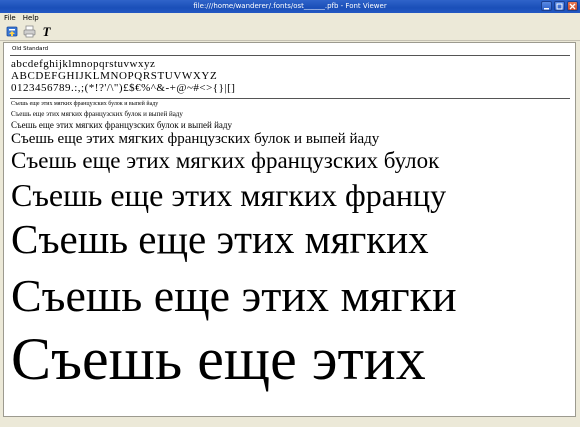 Image resolution: width=580 pixels, height=427 pixels. I want to click on print-button, so click(29, 31).